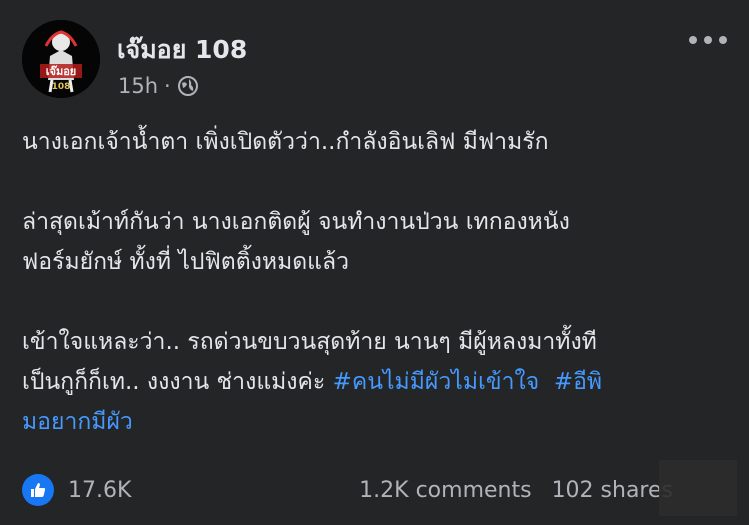 This screenshot has width=749, height=525. Describe the element at coordinates (378, 422) in the screenshot. I see `hashtag-link-continued: มอยากมีผัว` at that location.